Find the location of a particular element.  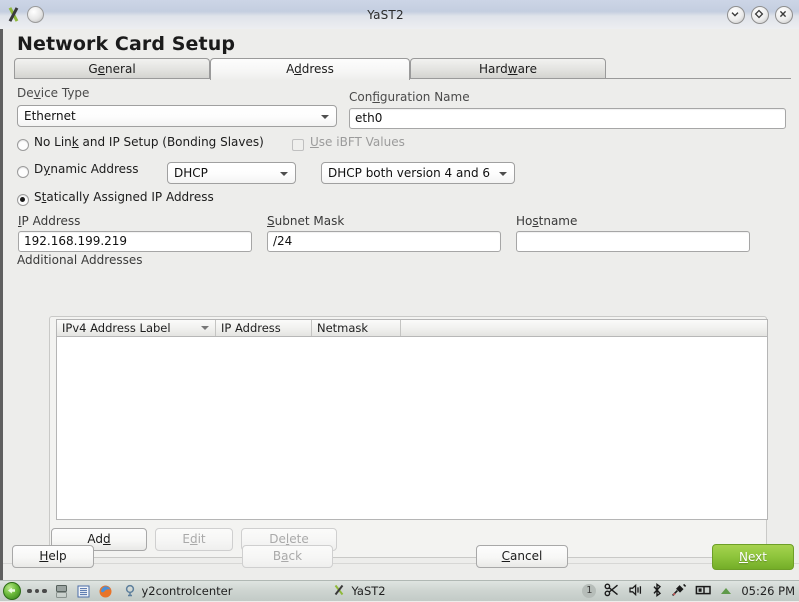

footer-separator is located at coordinates (401, 563).